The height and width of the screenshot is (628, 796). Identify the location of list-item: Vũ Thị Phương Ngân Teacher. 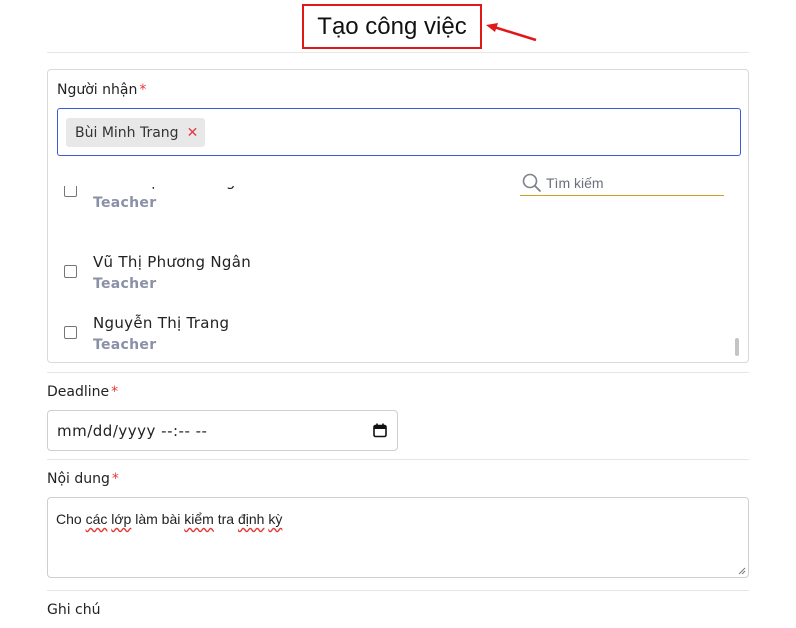
(388, 278).